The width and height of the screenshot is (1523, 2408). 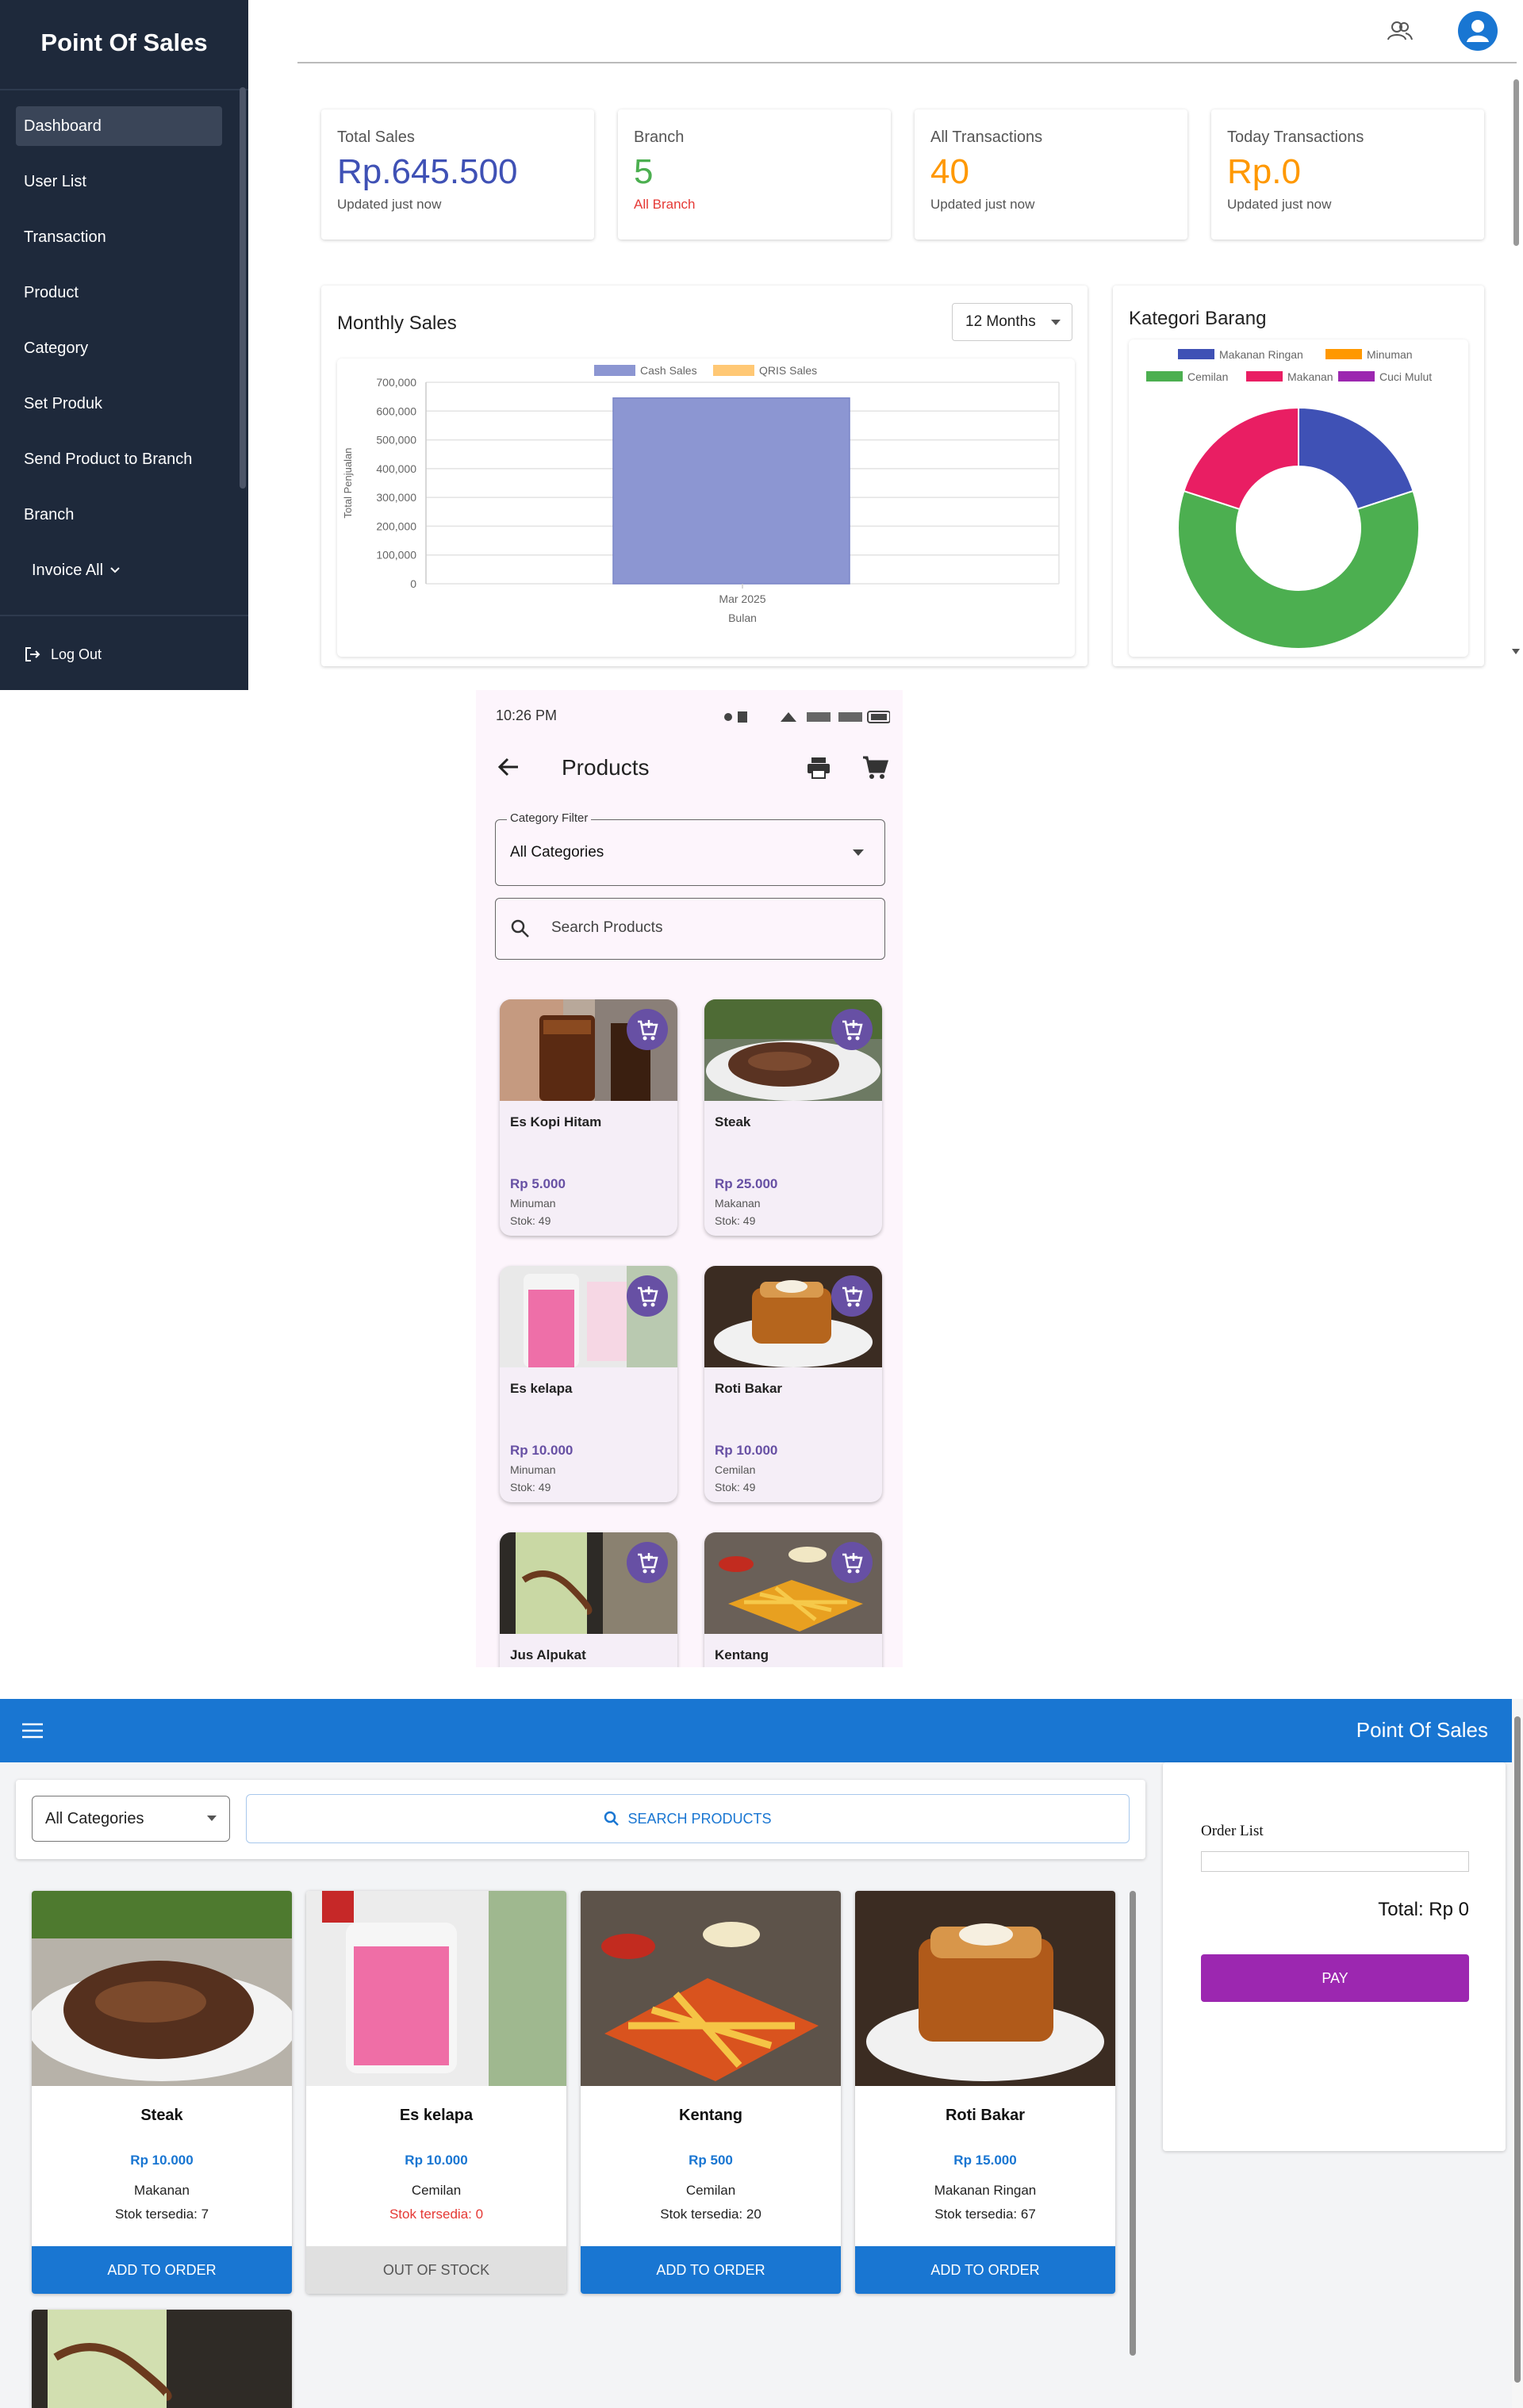 I want to click on sidebar-item-category: Category, so click(x=119, y=348).